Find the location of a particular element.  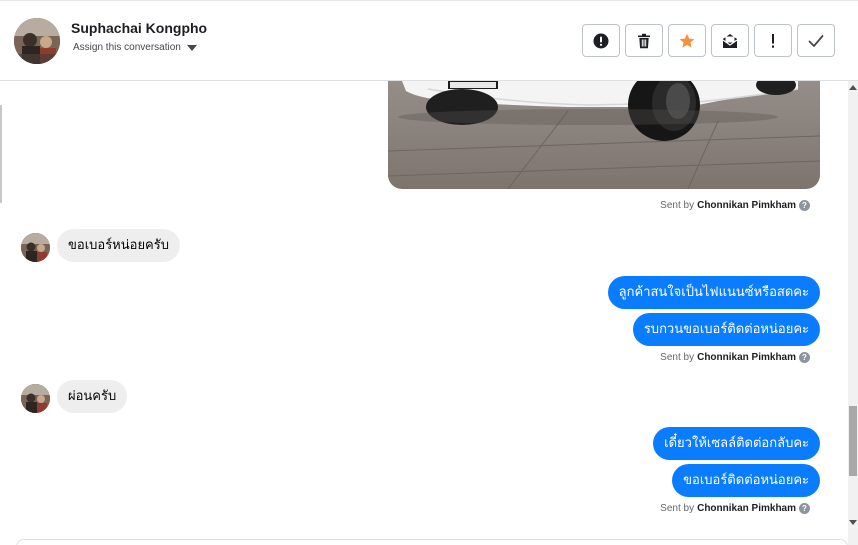

contact-name: Suphachai Kongpho is located at coordinates (139, 28).